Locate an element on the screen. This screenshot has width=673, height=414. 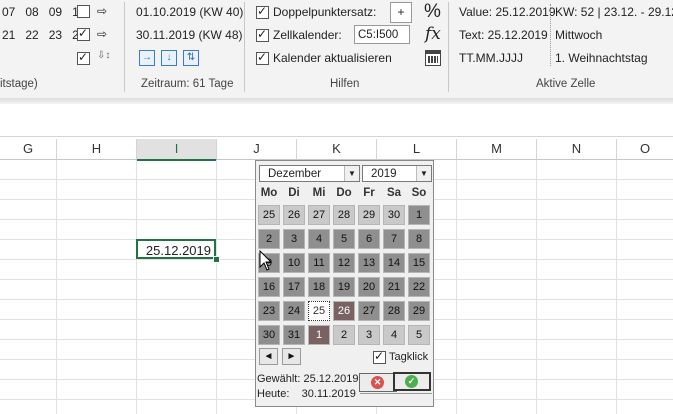
doppelpunkt-input: + is located at coordinates (401, 12).